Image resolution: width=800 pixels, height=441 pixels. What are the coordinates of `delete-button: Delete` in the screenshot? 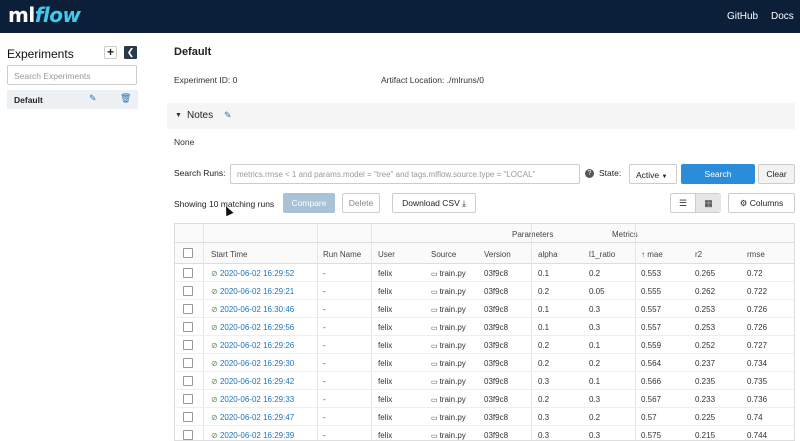 It's located at (361, 203).